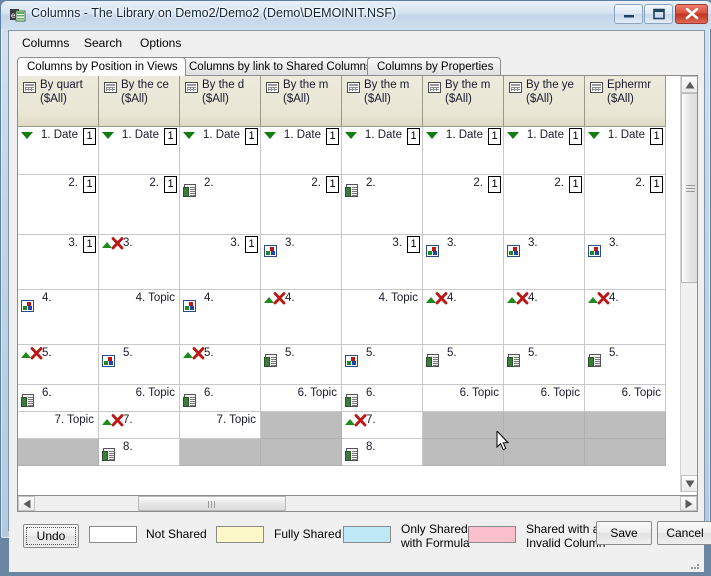  Describe the element at coordinates (139, 101) in the screenshot. I see `grid-column-header: By the ce ($All)` at that location.